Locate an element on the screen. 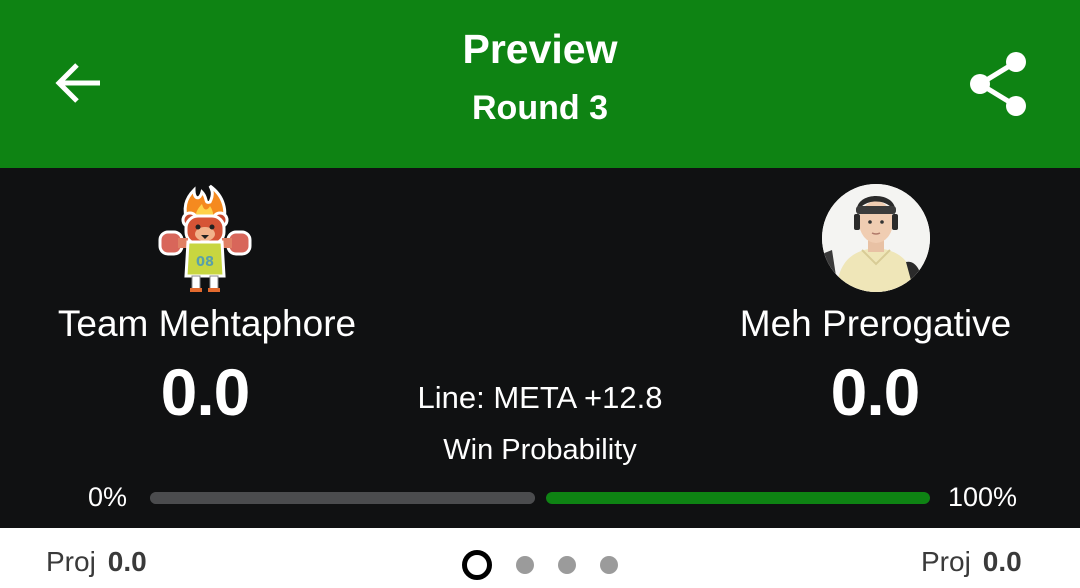 Image resolution: width=1080 pixels, height=588 pixels. page-indicator is located at coordinates (542, 565).